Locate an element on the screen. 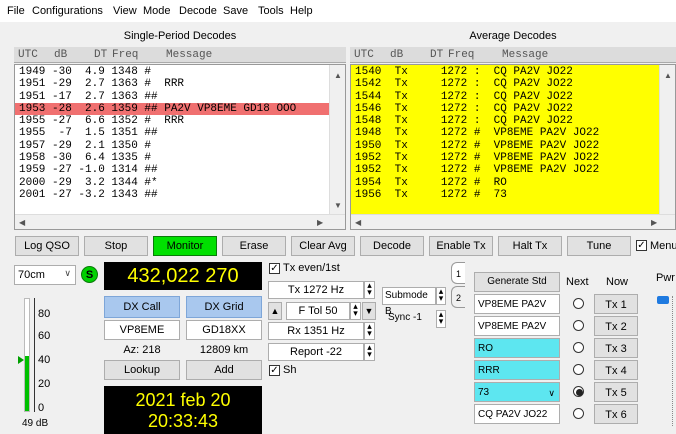 The height and width of the screenshot is (434, 676). tx-message-5-field: 73 ∨ is located at coordinates (517, 392).